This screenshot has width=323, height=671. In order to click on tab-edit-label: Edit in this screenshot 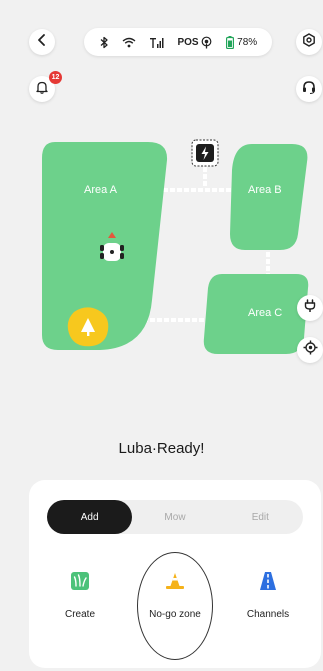, I will do `click(260, 517)`.